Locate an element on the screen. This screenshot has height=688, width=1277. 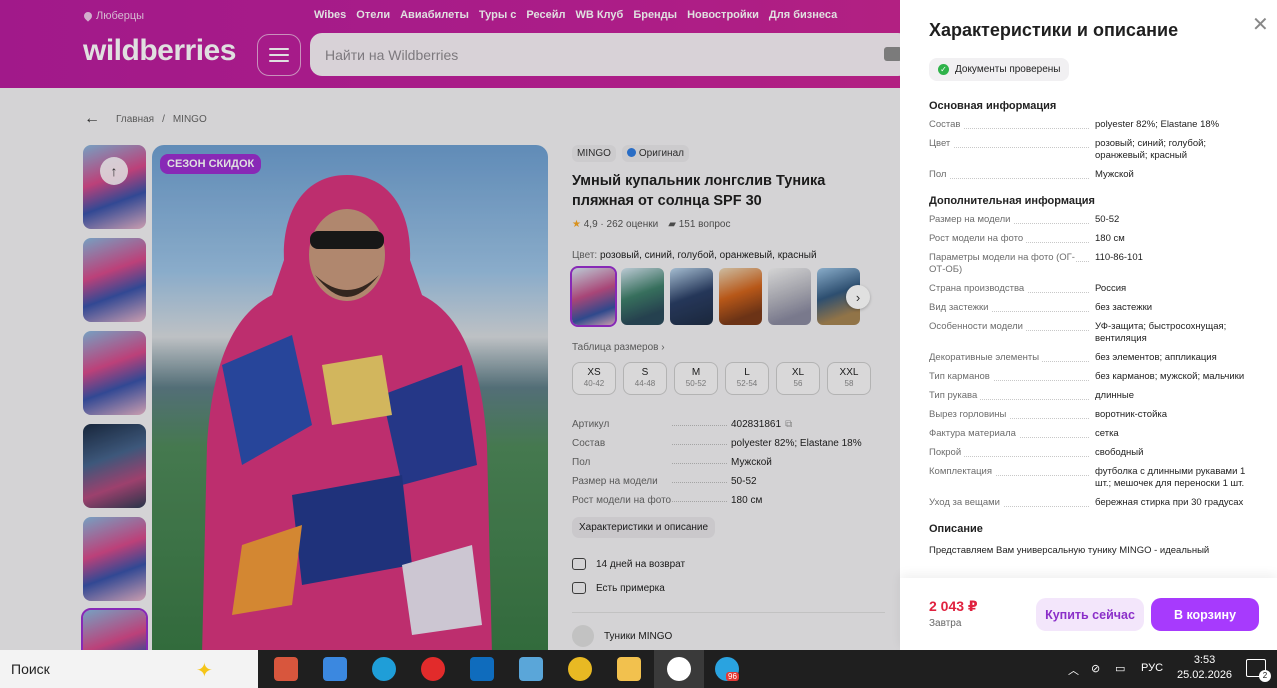
copilot-icon: ✦ is located at coordinates (204, 670).